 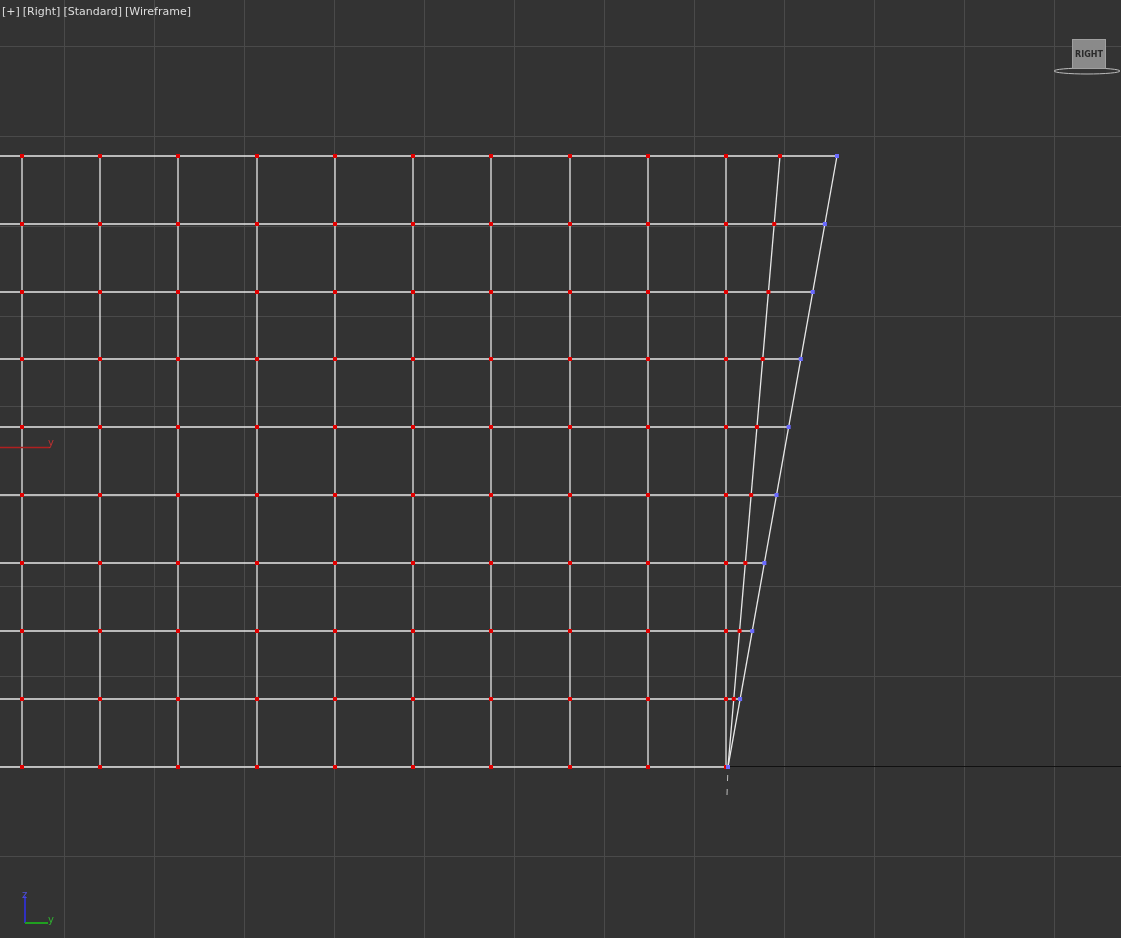 What do you see at coordinates (11, 11) in the screenshot?
I see `viewport-menu-label: [+]` at bounding box center [11, 11].